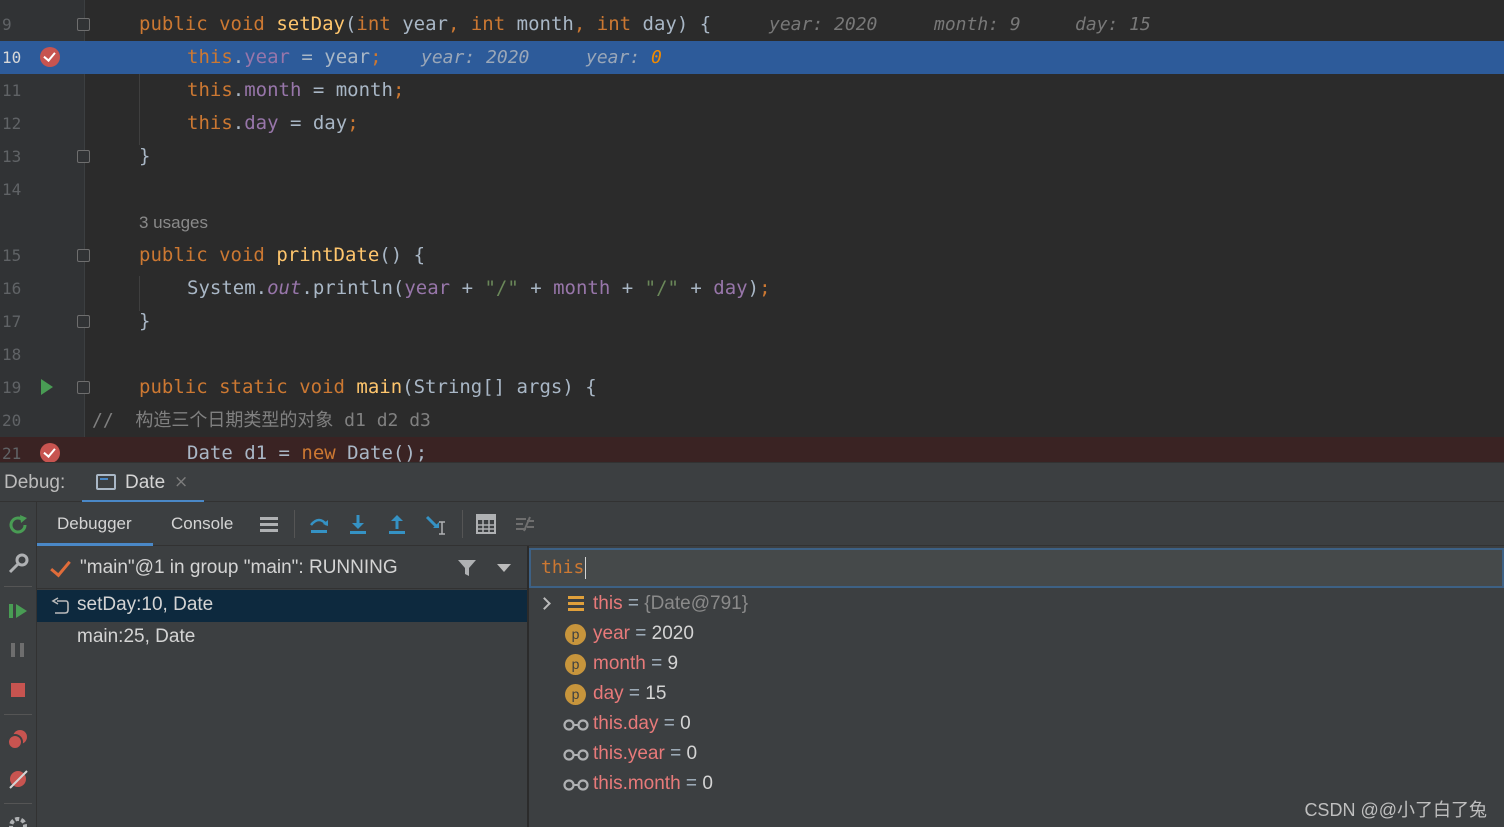 The image size is (1504, 827). Describe the element at coordinates (202, 524) in the screenshot. I see `tab-console: Console` at that location.